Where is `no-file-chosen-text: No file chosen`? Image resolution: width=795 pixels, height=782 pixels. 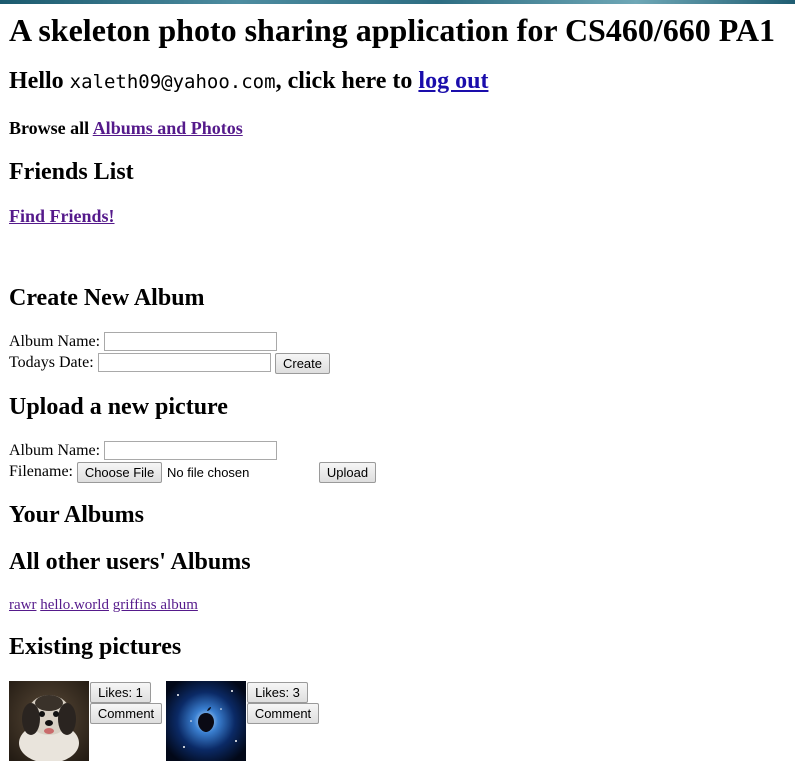
no-file-chosen-text: No file chosen is located at coordinates (208, 472).